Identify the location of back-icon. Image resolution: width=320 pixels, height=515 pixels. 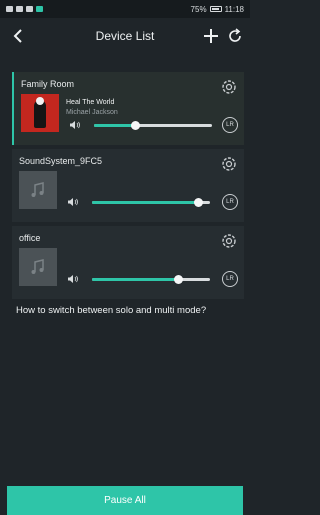
(19, 36).